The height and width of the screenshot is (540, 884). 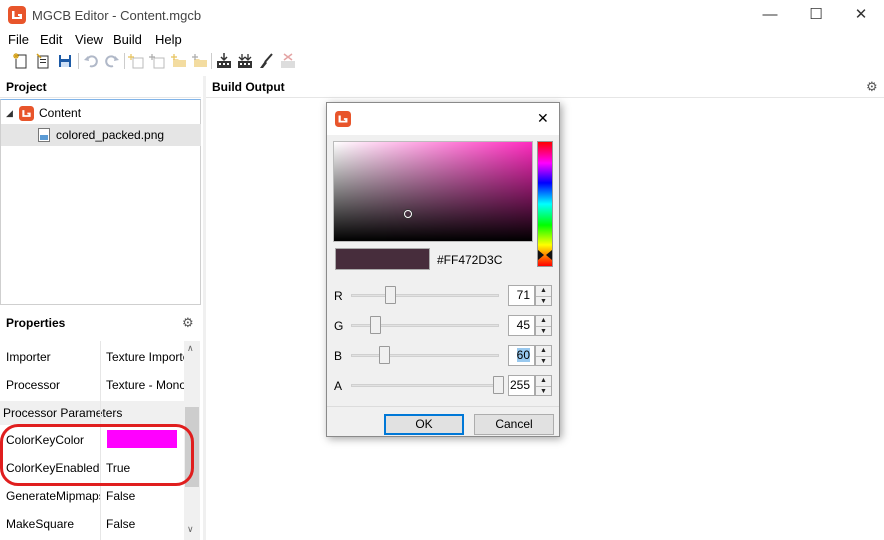 I want to click on build-output-title: Build Output, so click(x=248, y=87).